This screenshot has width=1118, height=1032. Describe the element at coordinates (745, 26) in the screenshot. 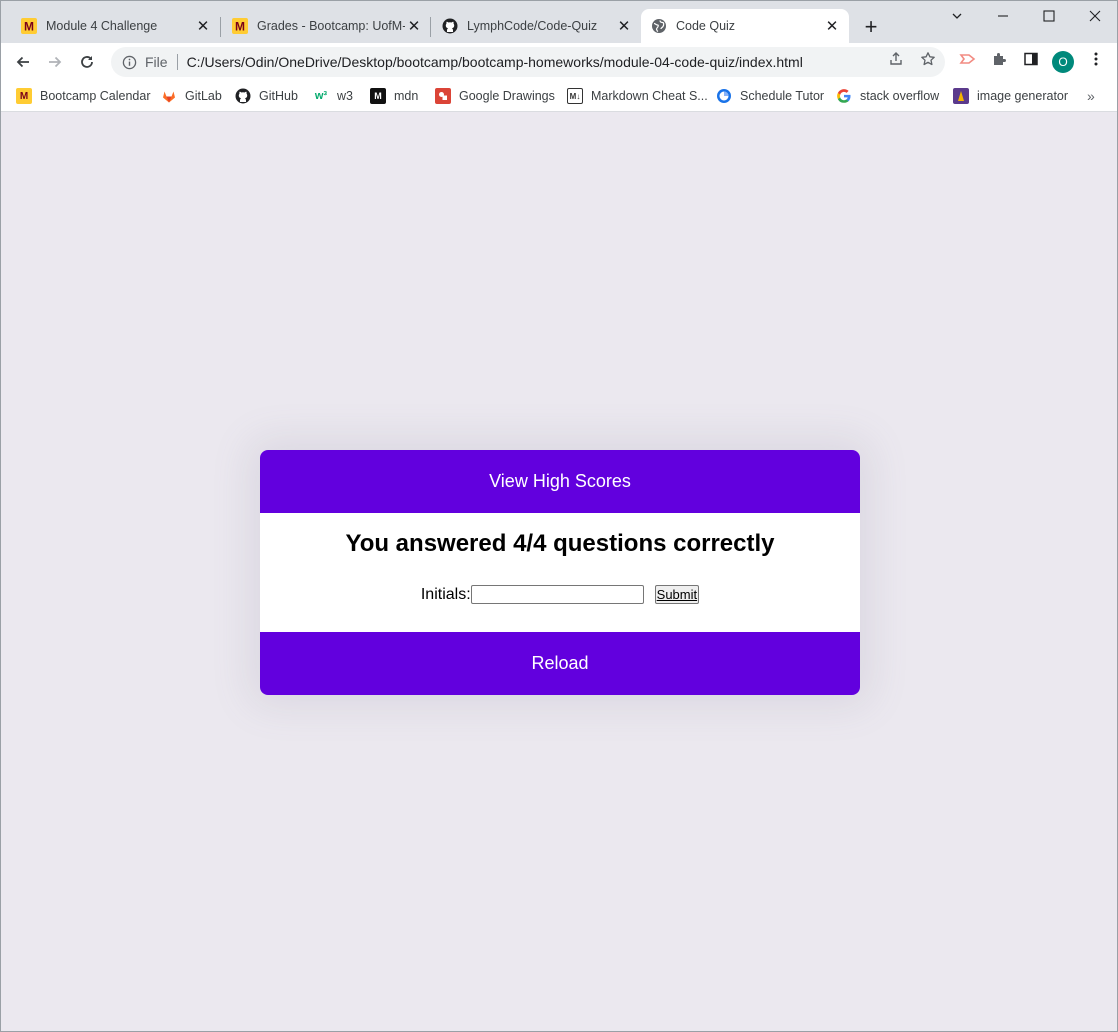

I see `tab-code-quiz: Code Quiz ✕` at that location.